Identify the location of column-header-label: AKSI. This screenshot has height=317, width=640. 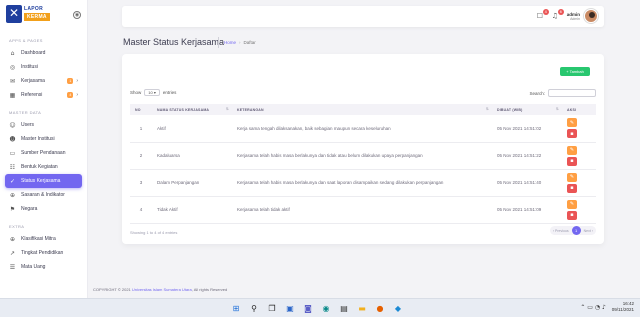
(572, 109).